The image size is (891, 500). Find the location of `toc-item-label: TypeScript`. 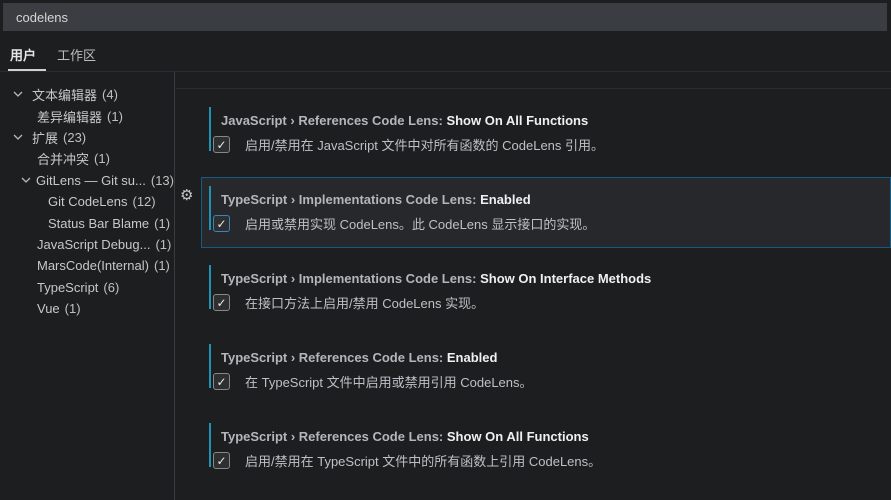

toc-item-label: TypeScript is located at coordinates (68, 287).